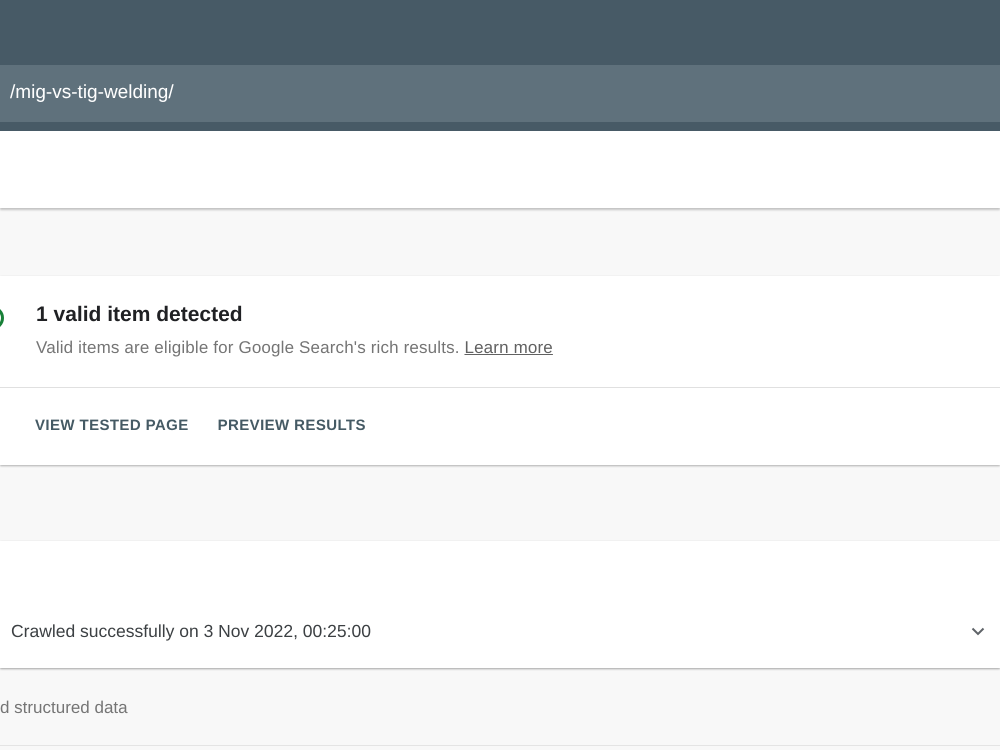 The image size is (1000, 750). What do you see at coordinates (500, 708) in the screenshot?
I see `section-header: d structured data` at bounding box center [500, 708].